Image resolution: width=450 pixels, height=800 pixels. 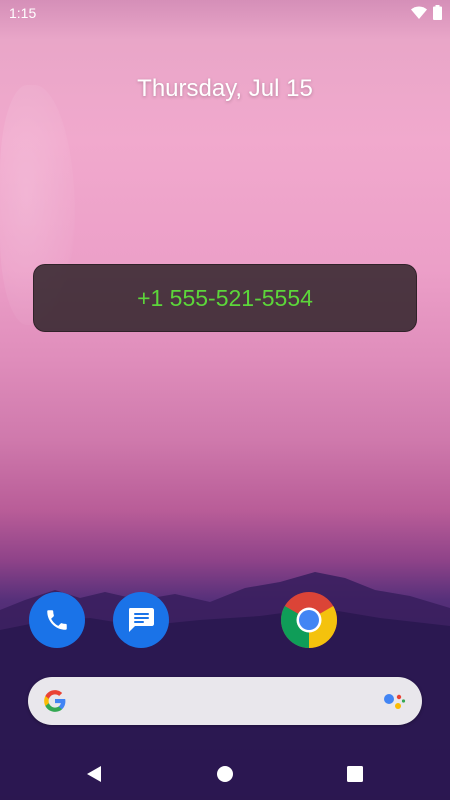 What do you see at coordinates (55, 701) in the screenshot?
I see `google-g-icon` at bounding box center [55, 701].